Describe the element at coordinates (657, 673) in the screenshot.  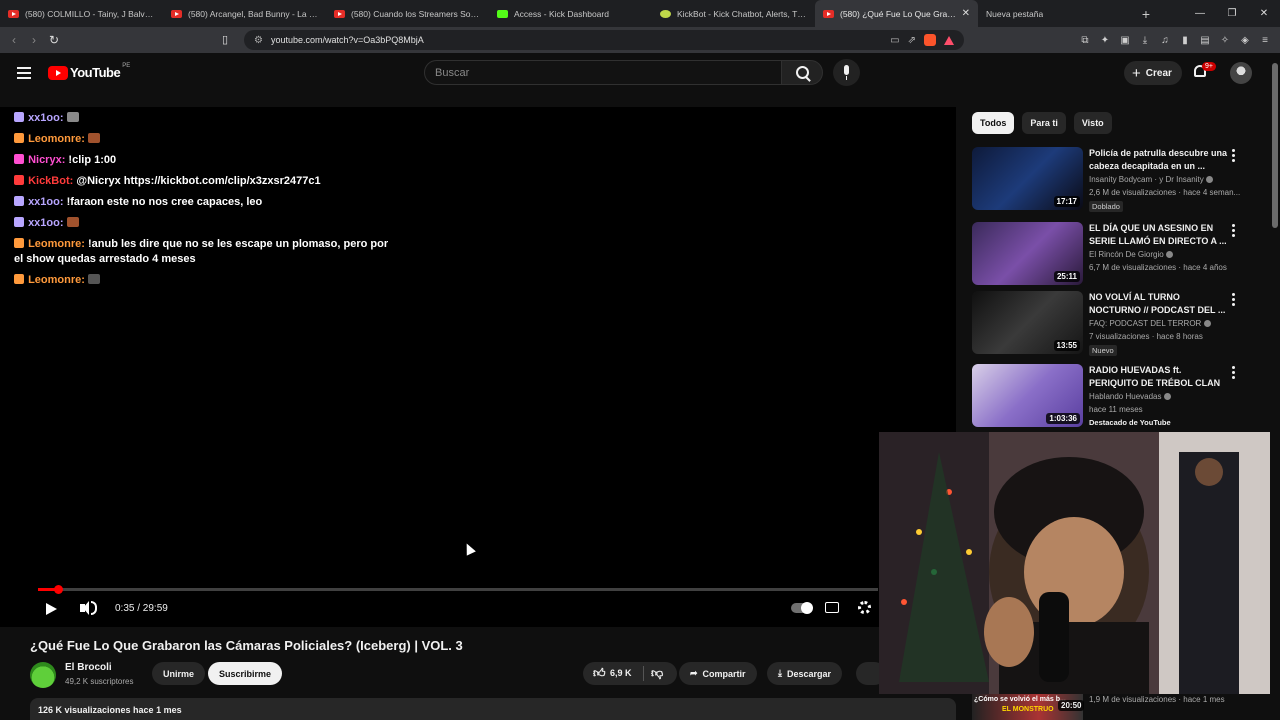
I see `dislike-icon: 👎︎` at that location.